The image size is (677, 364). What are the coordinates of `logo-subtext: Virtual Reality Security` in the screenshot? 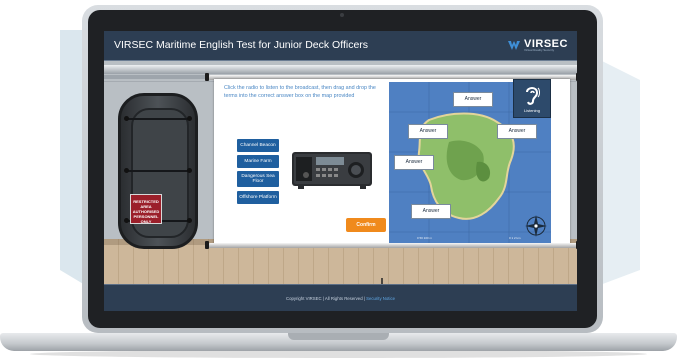 It's located at (539, 50).